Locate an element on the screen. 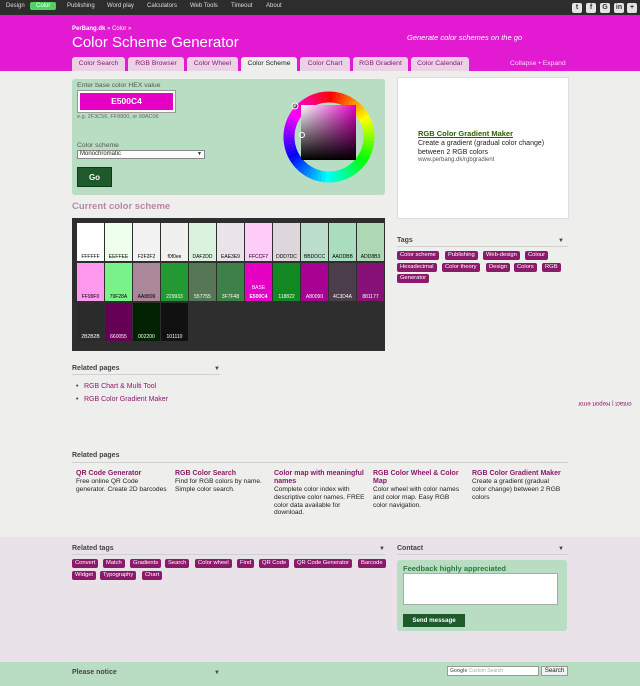 The image size is (640, 686). tag-chip: Publishing is located at coordinates (461, 255).